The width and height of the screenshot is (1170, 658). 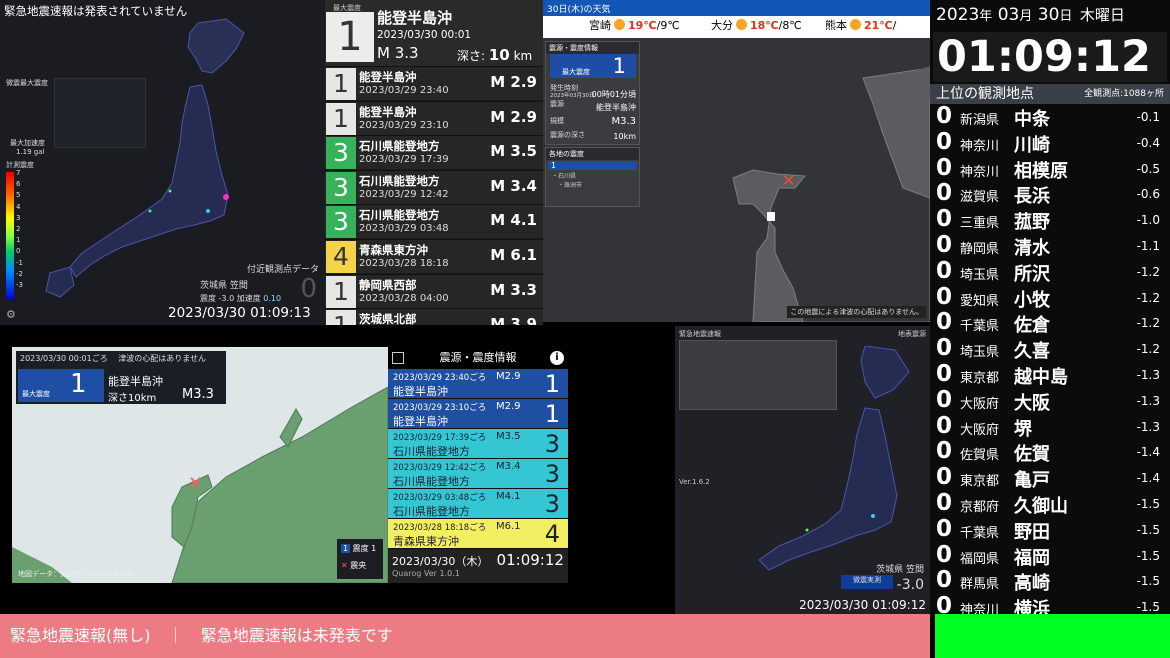 What do you see at coordinates (434, 221) in the screenshot?
I see `quake-row: 3 石川県能登地方 2023/03/29 03:48 M 4.1` at bounding box center [434, 221].